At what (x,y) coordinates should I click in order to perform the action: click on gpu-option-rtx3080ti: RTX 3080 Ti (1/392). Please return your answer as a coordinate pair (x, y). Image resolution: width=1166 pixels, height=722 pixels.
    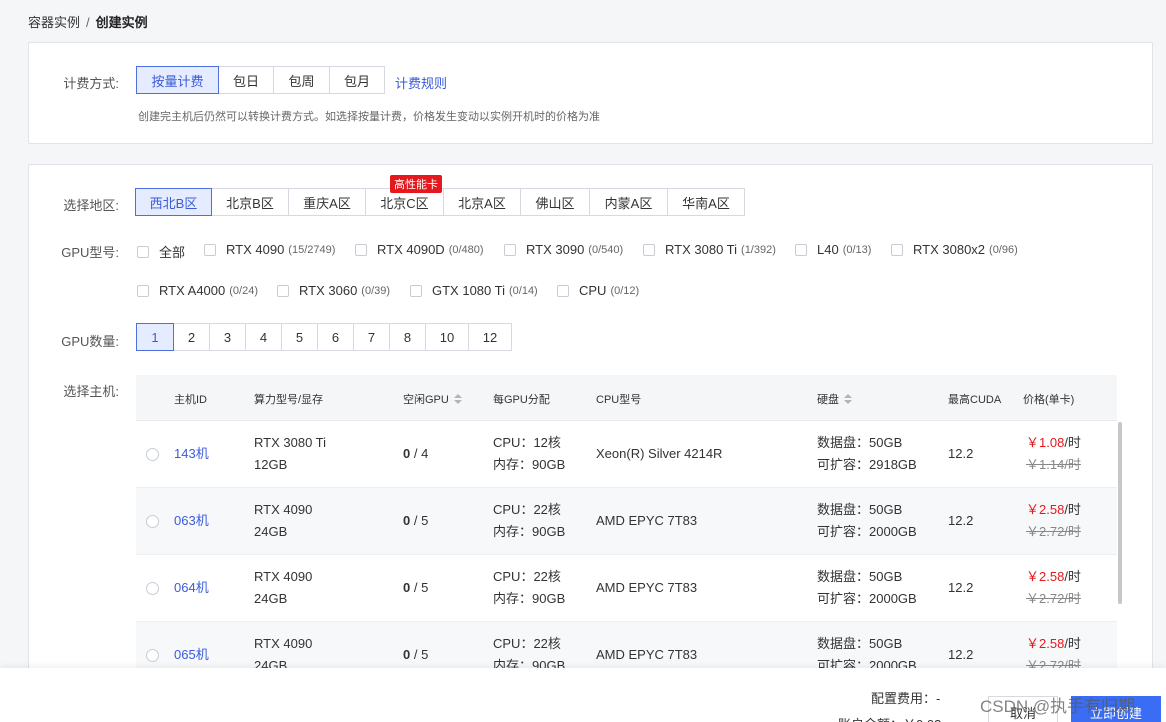
    Looking at the image, I should click on (709, 249).